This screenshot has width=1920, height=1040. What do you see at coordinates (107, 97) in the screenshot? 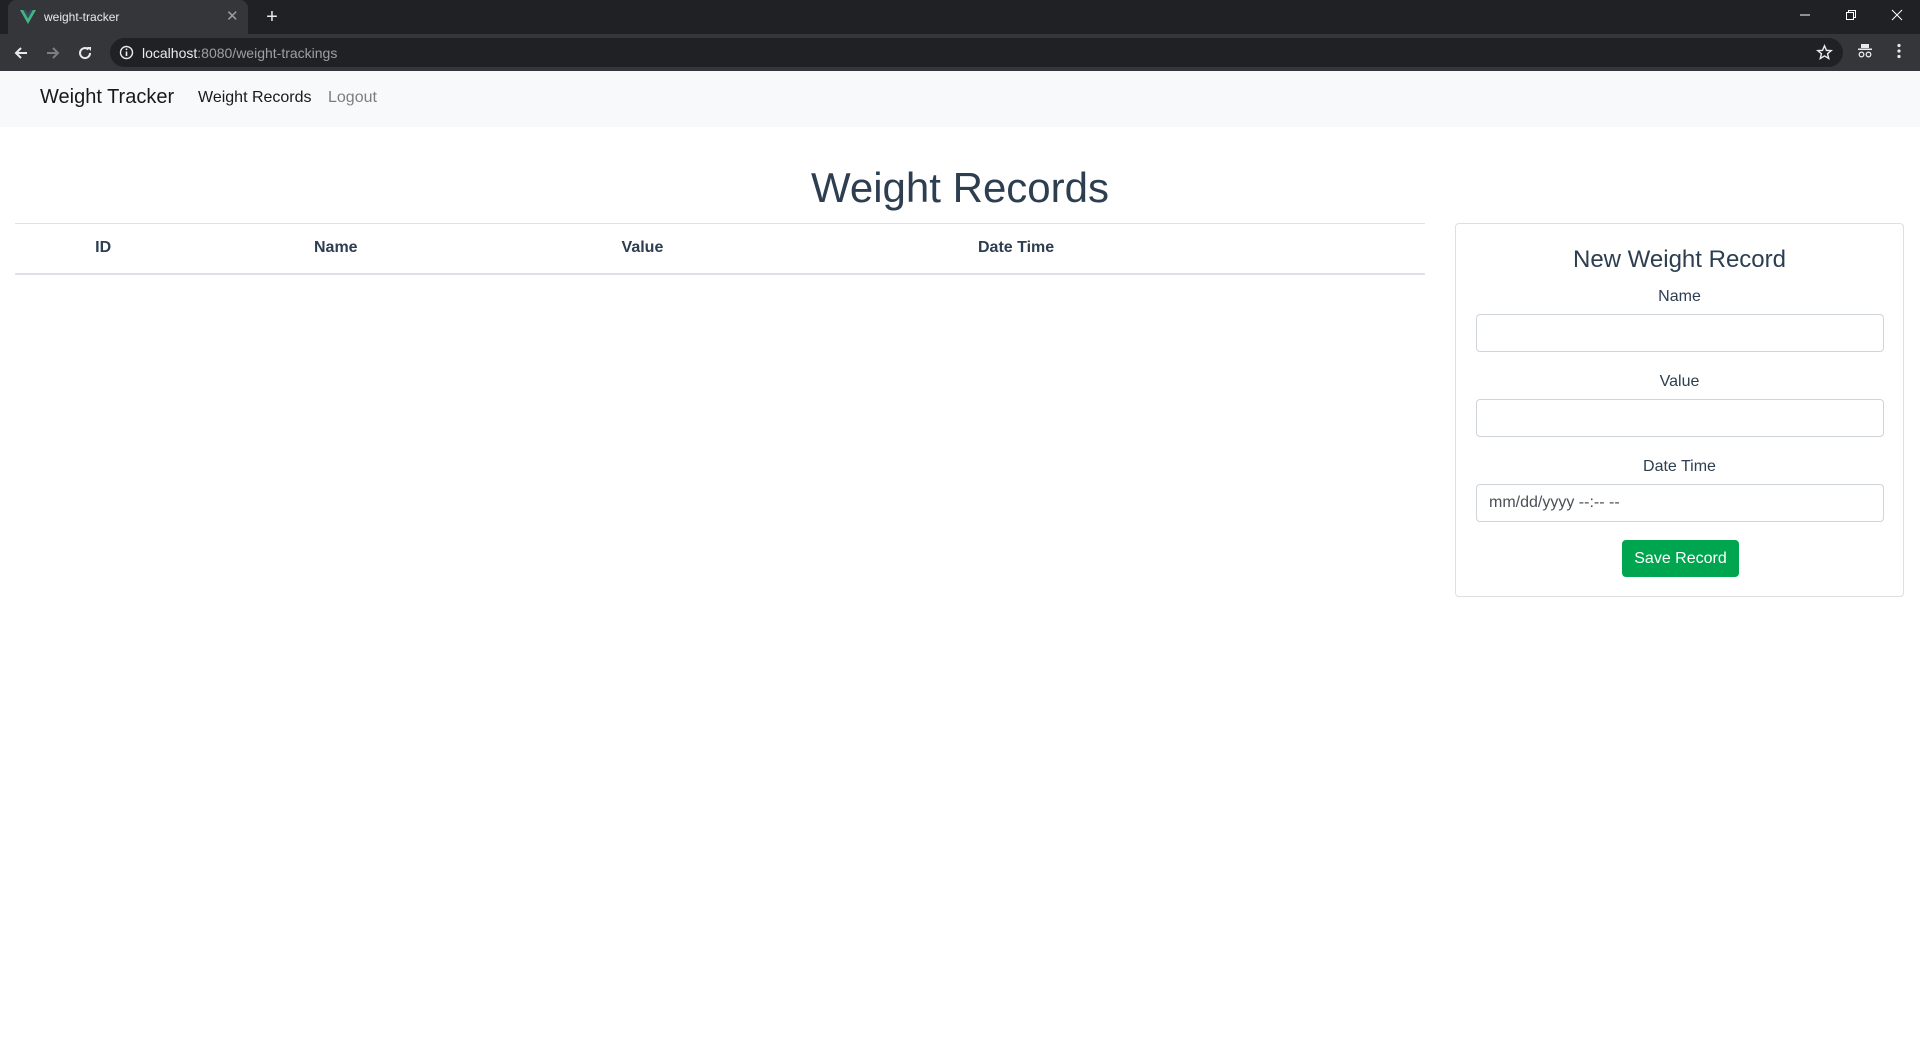
I see `navbar-brand: Weight Tracker` at bounding box center [107, 97].